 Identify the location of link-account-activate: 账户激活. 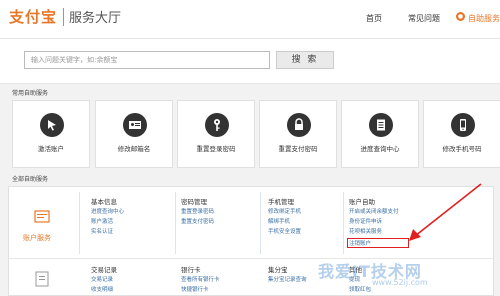
(102, 221).